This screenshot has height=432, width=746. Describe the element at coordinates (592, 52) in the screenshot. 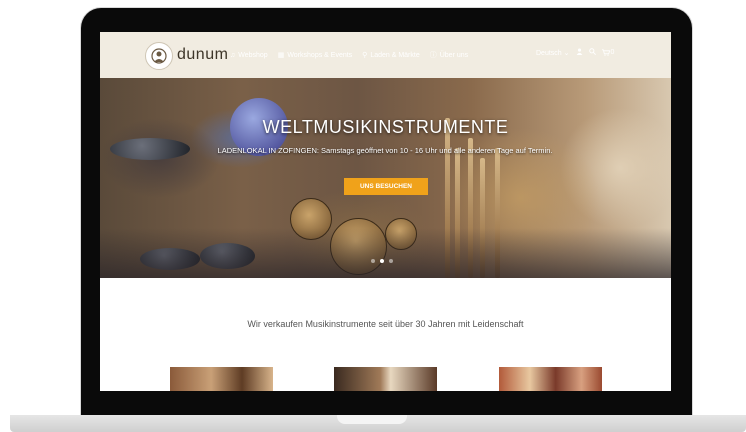

I see `search-icon` at that location.